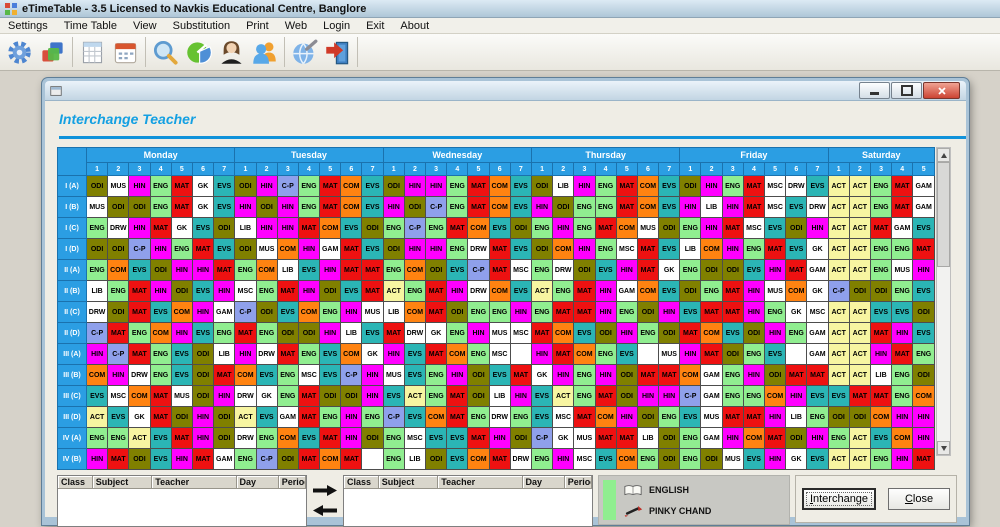 This screenshot has width=1000, height=527. I want to click on interchange-button: Interchange, so click(839, 499).